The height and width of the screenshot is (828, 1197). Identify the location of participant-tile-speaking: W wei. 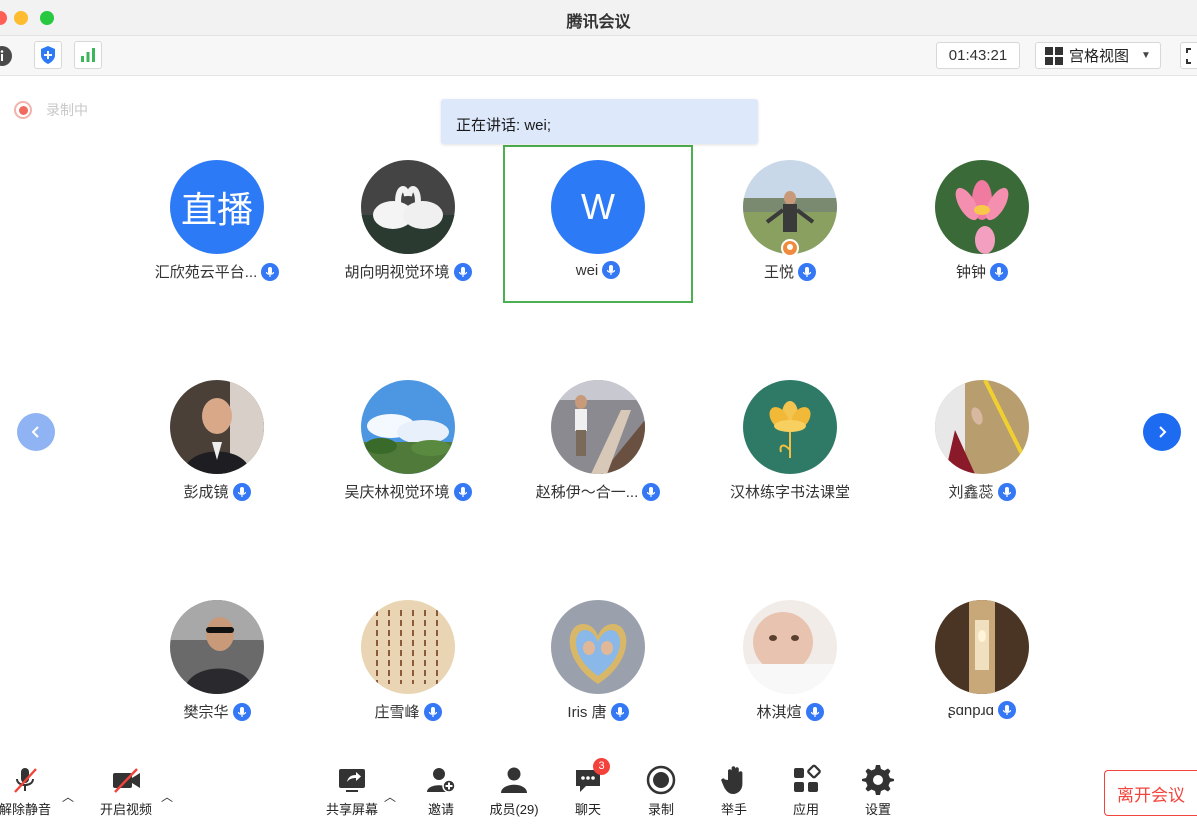
(598, 224).